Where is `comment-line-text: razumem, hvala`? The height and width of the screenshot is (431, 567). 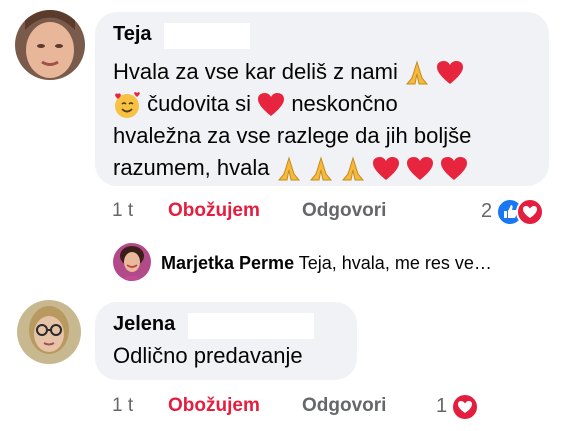 comment-line-text: razumem, hvala is located at coordinates (194, 167).